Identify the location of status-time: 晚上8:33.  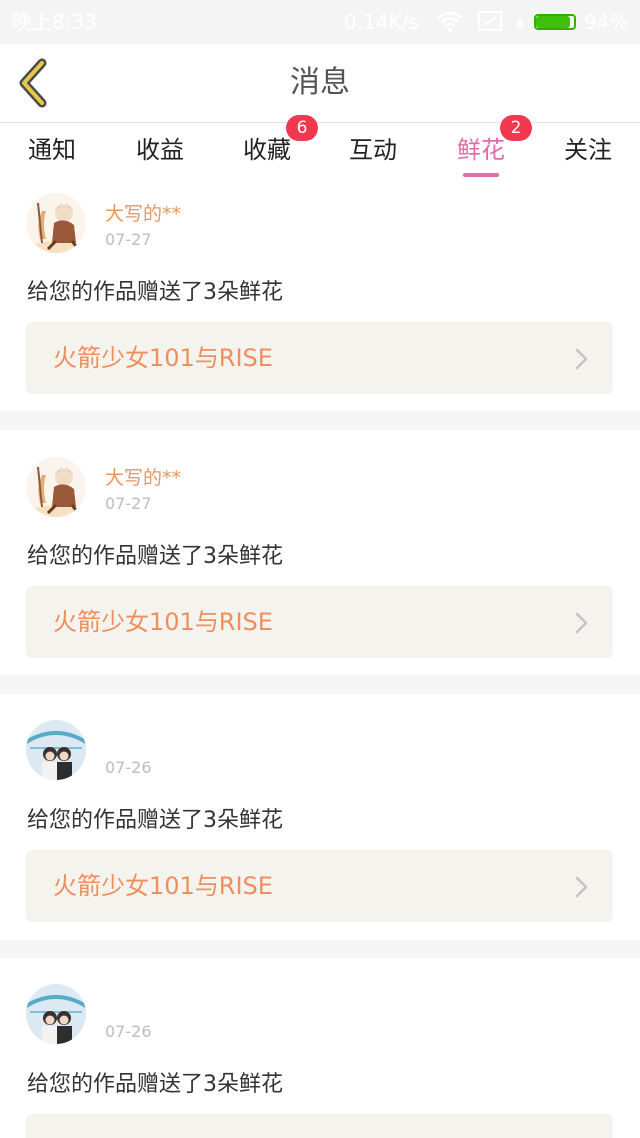
(54, 22).